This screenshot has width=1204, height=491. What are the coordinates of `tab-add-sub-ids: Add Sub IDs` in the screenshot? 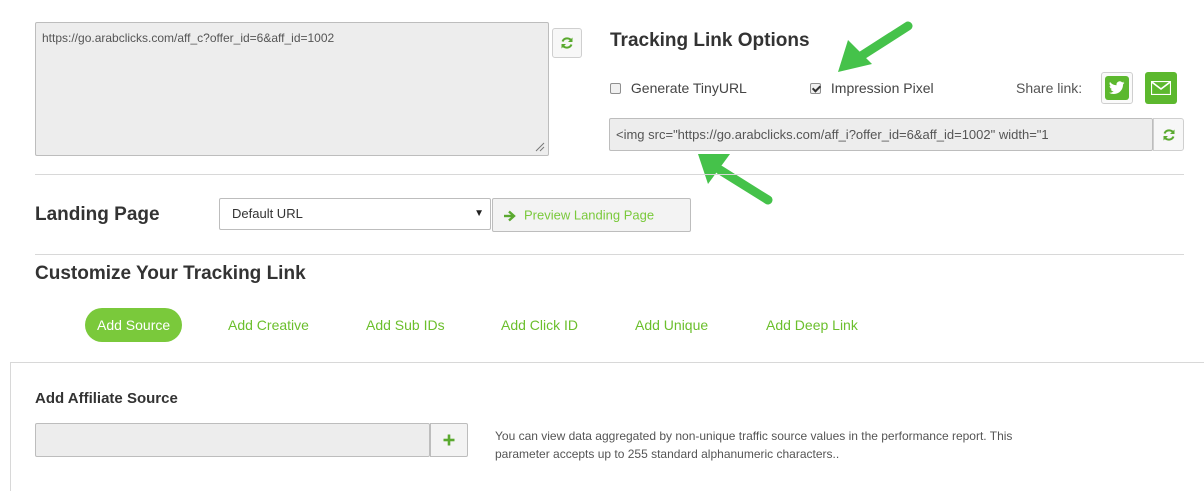 It's located at (405, 325).